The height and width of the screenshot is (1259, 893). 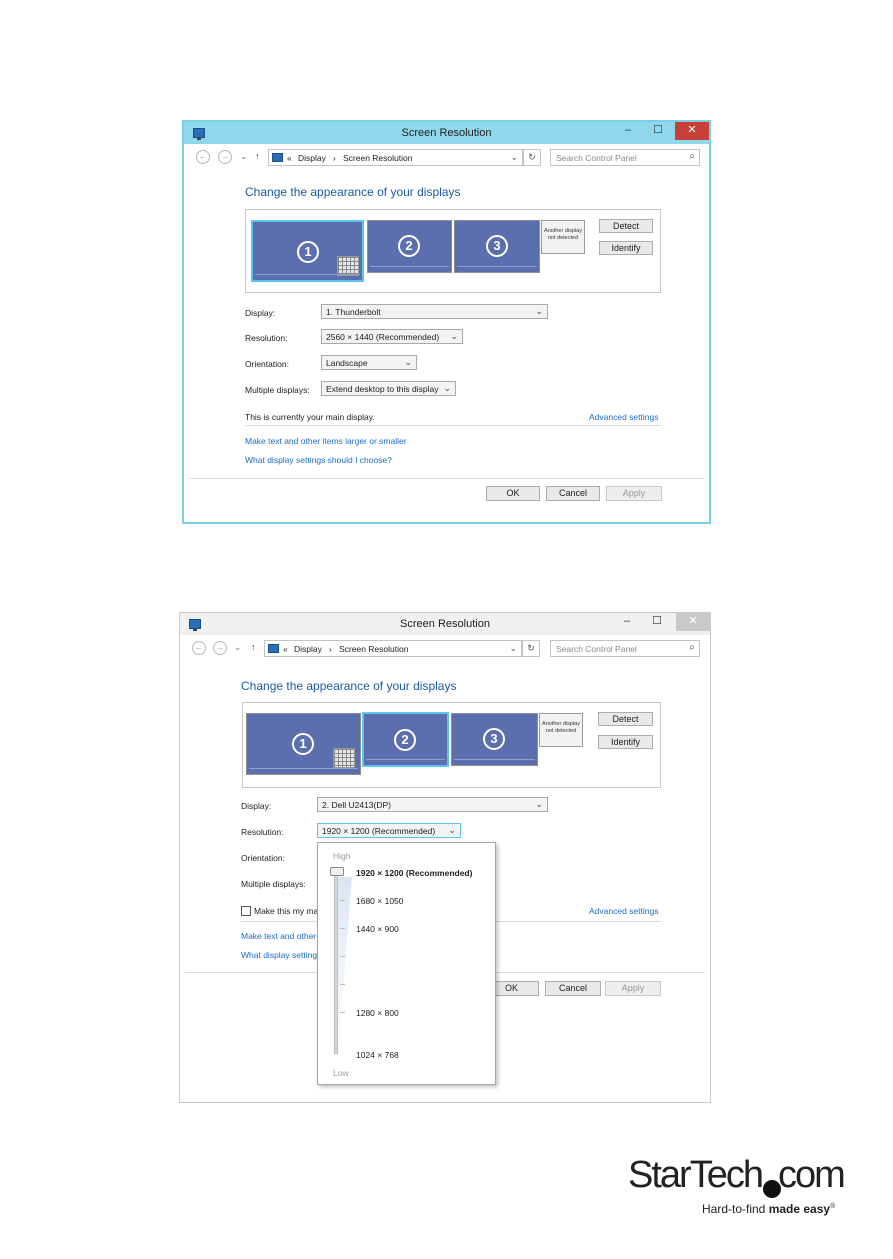 I want to click on search-placeholder: Search Control Panel, so click(x=596, y=649).